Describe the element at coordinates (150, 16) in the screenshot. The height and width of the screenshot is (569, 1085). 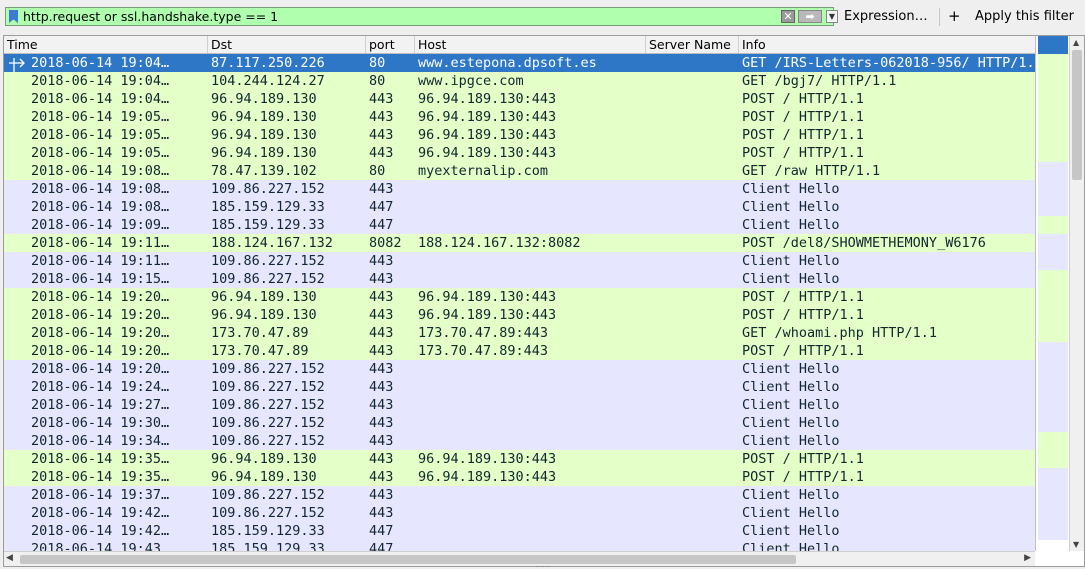
I see `filter-text: http.request or ssl.handshake.type == 1` at that location.